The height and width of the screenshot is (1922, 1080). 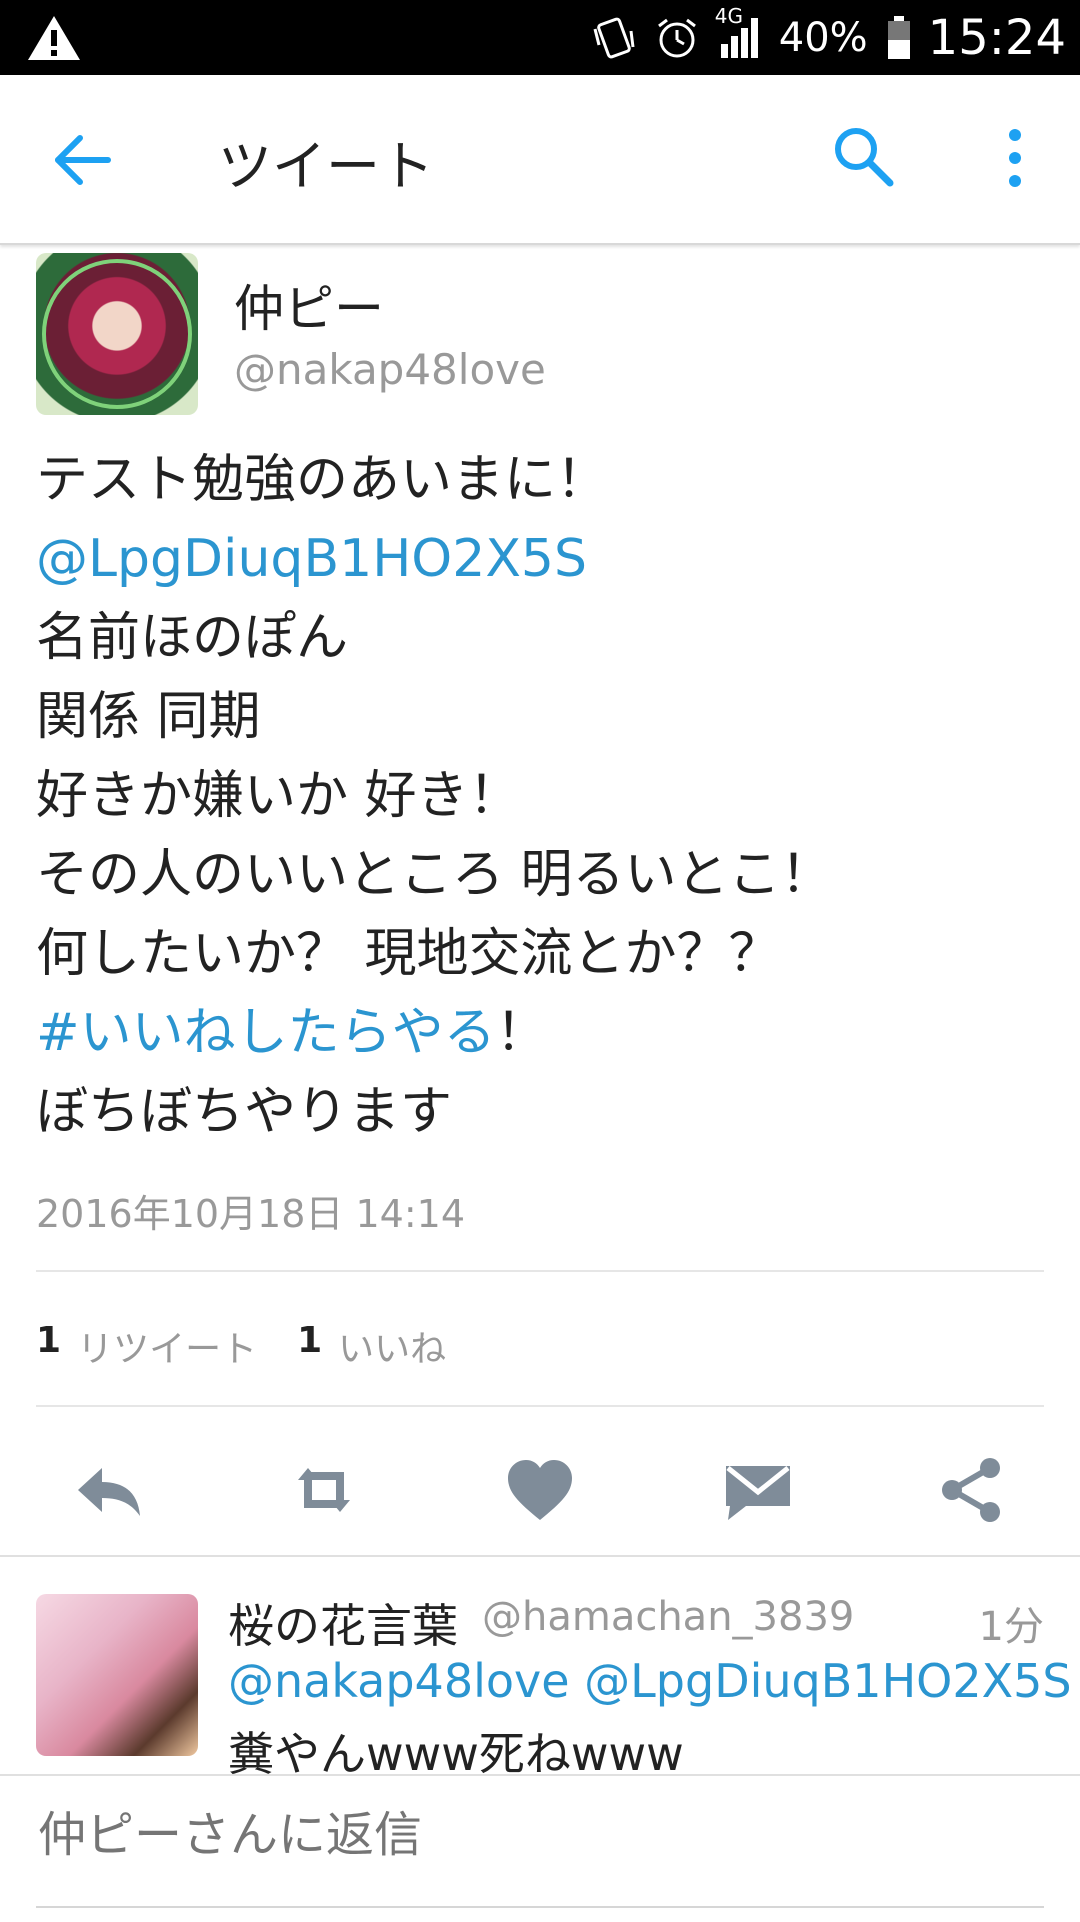 What do you see at coordinates (322, 480) in the screenshot?
I see `tweet-line: テスト勉強のあいまに！` at bounding box center [322, 480].